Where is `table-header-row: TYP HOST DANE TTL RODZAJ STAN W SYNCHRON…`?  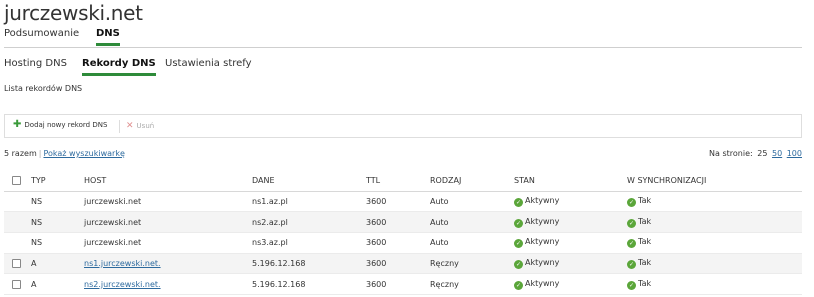
table-header-row: TYP HOST DANE TTL RODZAJ STAN W SYNCHRON… is located at coordinates (403, 181).